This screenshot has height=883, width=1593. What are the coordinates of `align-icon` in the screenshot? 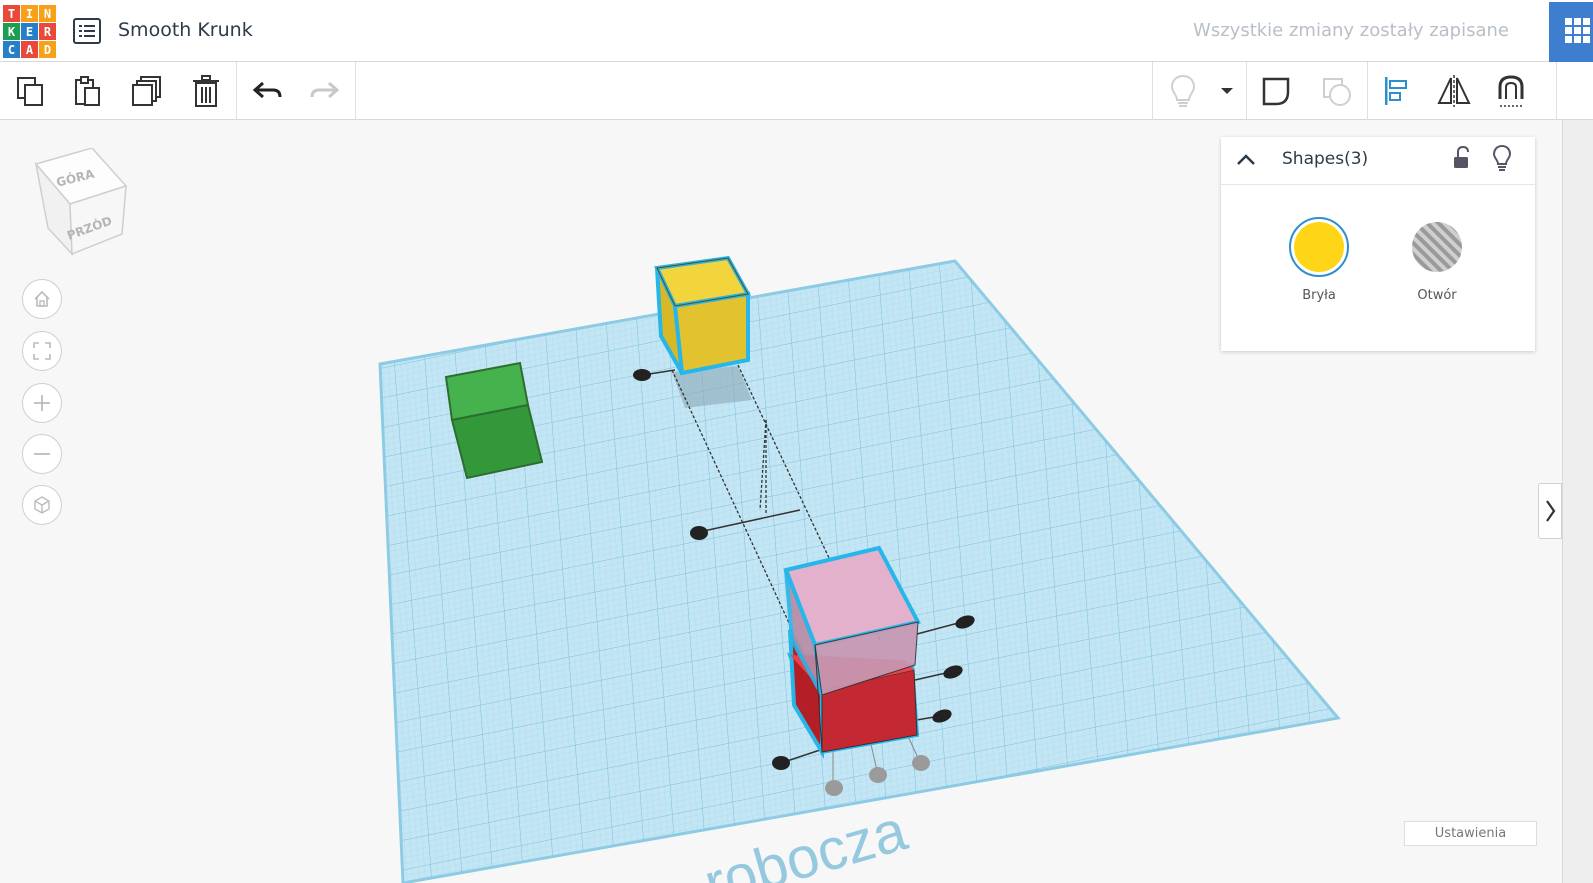 It's located at (1396, 91).